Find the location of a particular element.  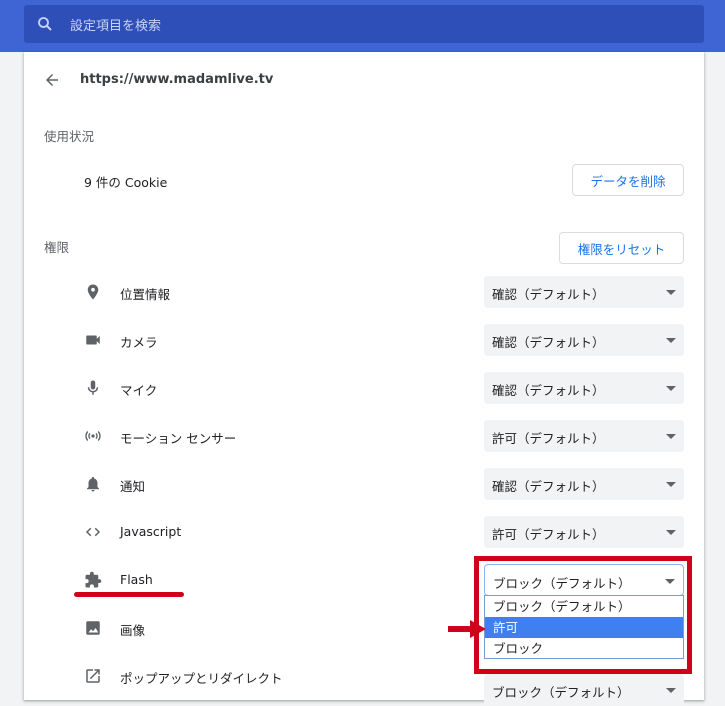

permission-label: モーション センサー is located at coordinates (178, 438).